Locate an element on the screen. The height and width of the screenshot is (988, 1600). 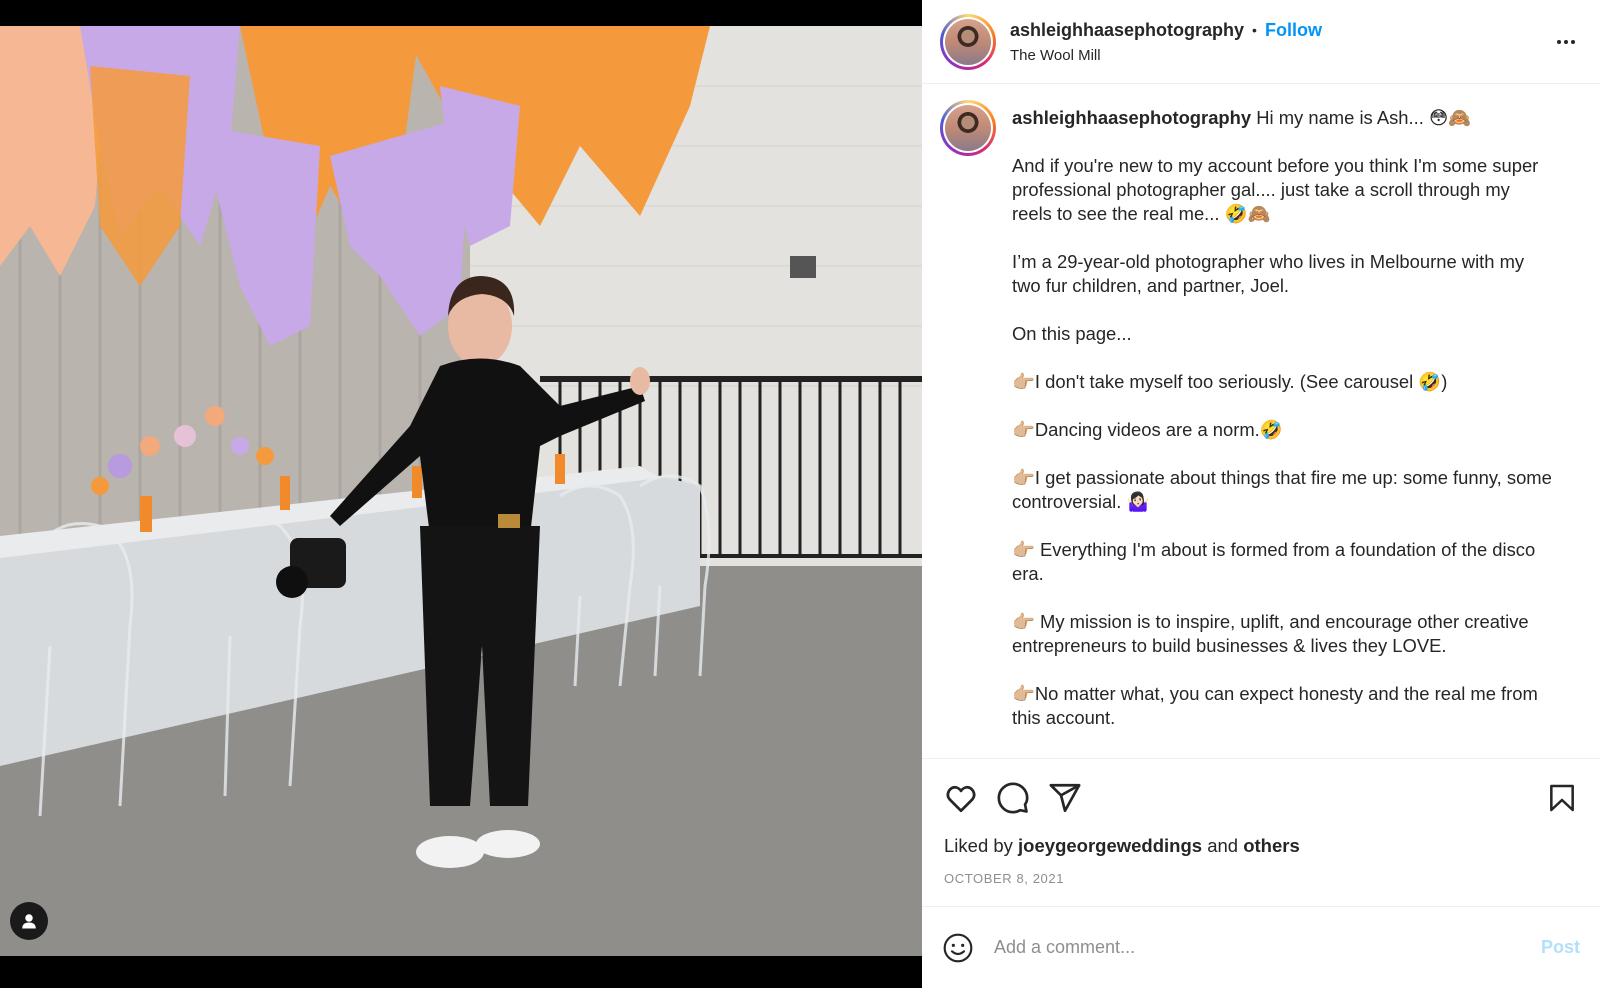
post-location: The Wool Mill is located at coordinates (1166, 55).